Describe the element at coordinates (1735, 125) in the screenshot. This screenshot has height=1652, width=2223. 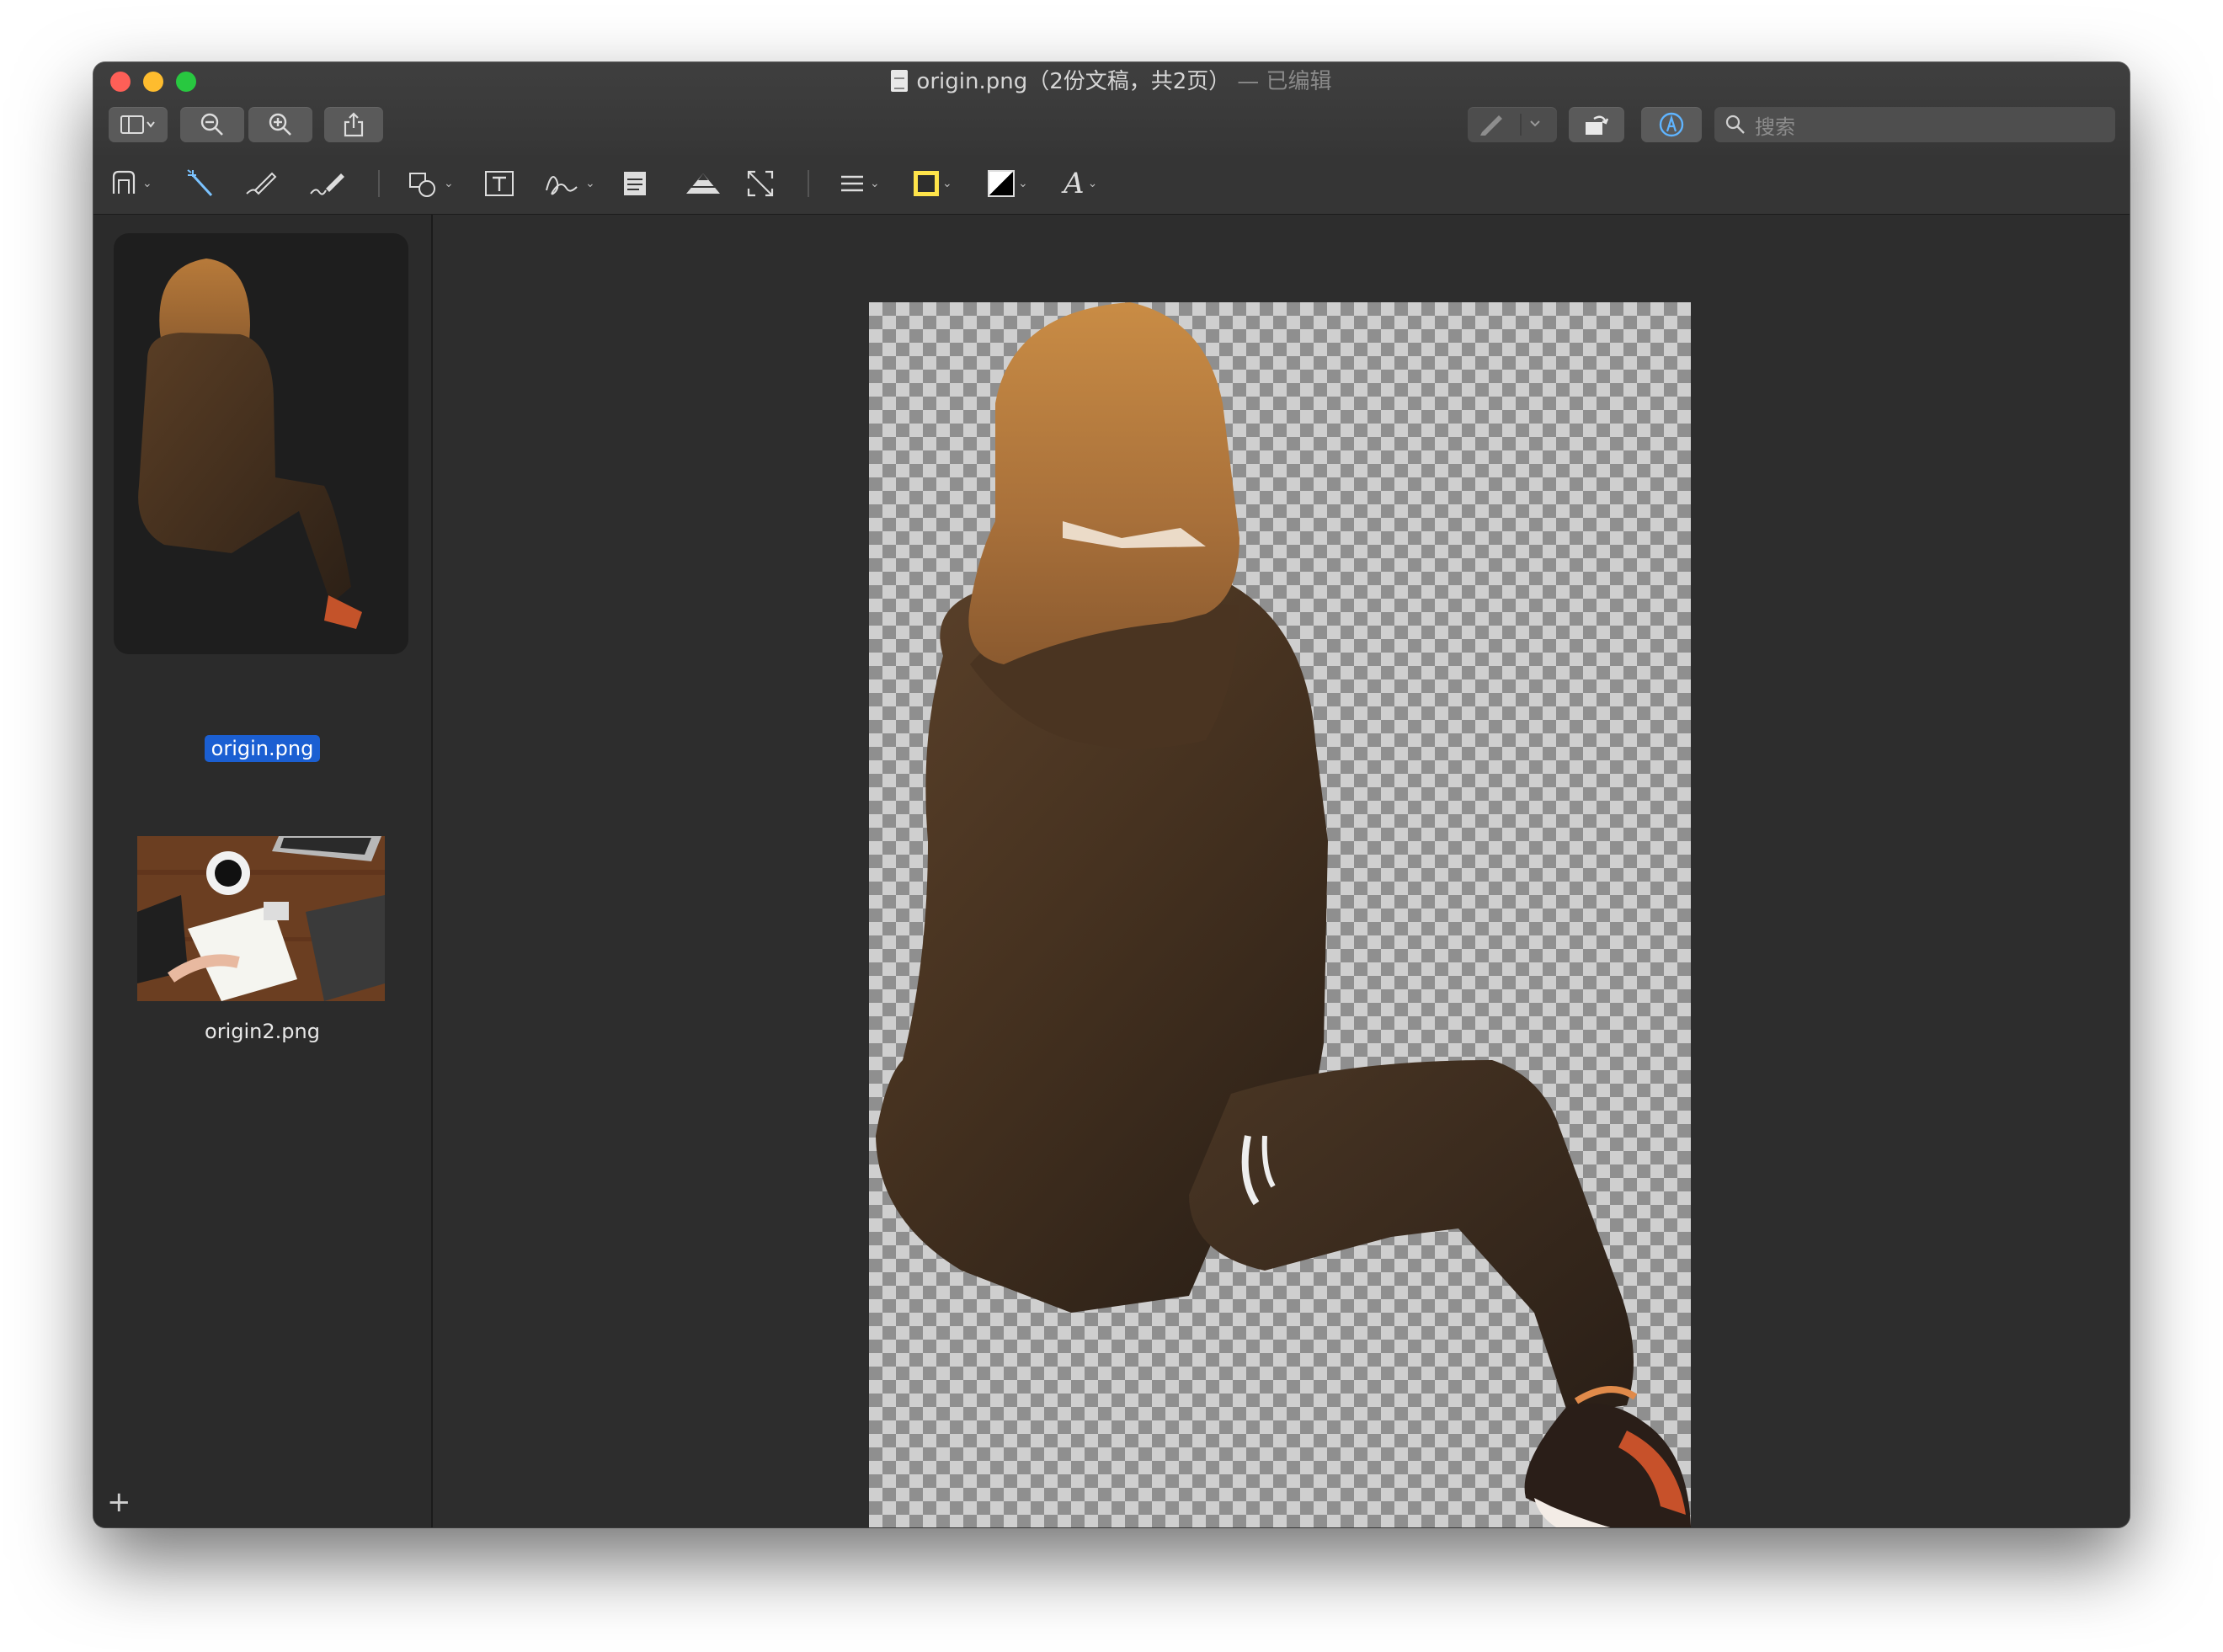
I see `search-icon` at that location.